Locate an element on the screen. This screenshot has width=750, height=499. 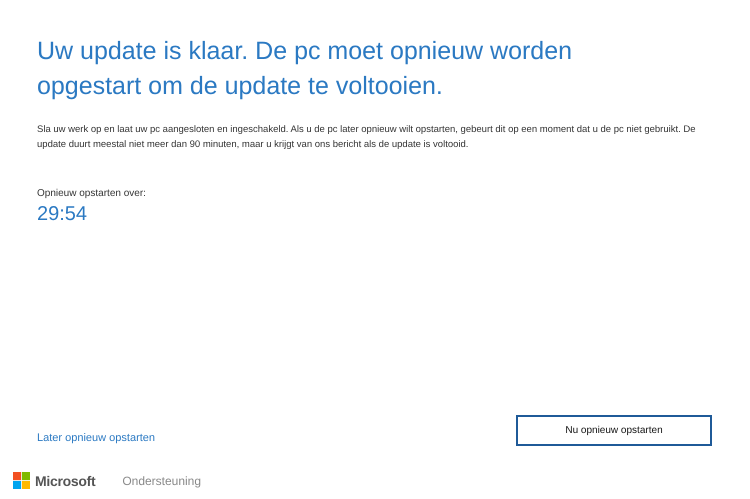
countdown-time: 29:54 is located at coordinates (62, 214).